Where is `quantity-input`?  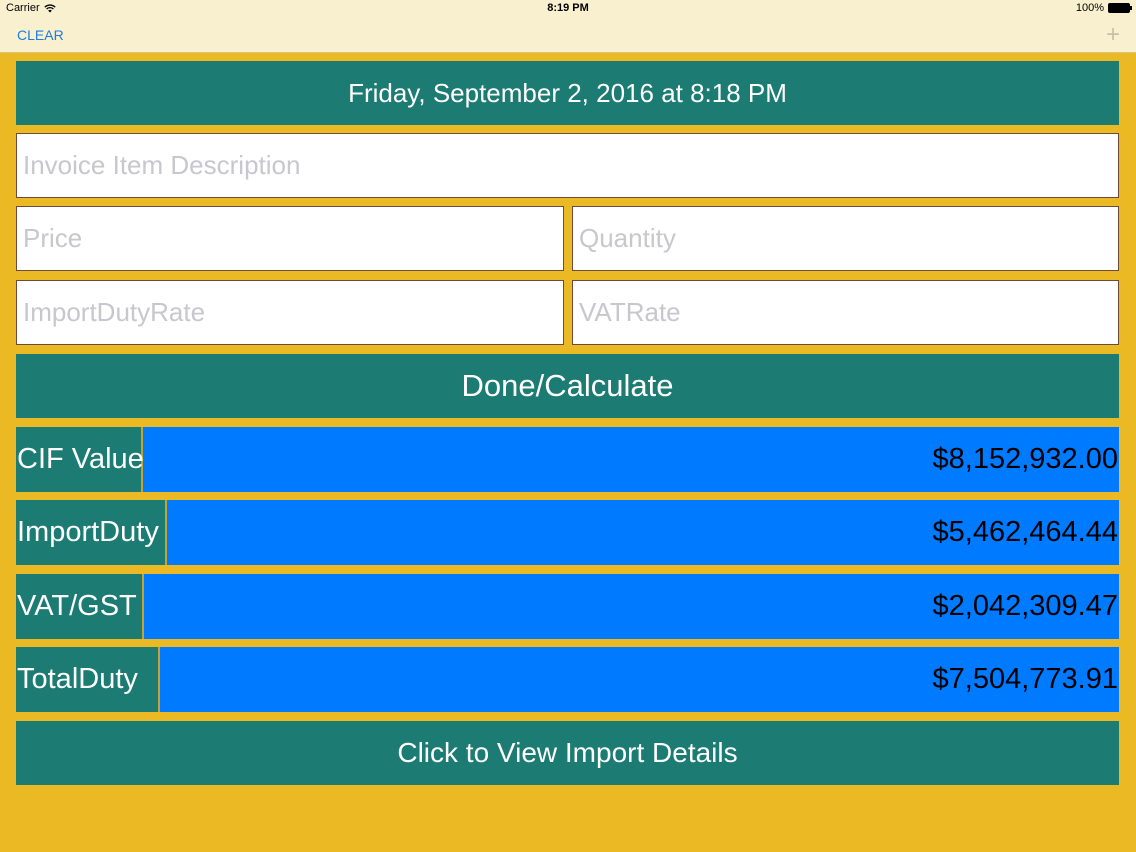 quantity-input is located at coordinates (845, 238).